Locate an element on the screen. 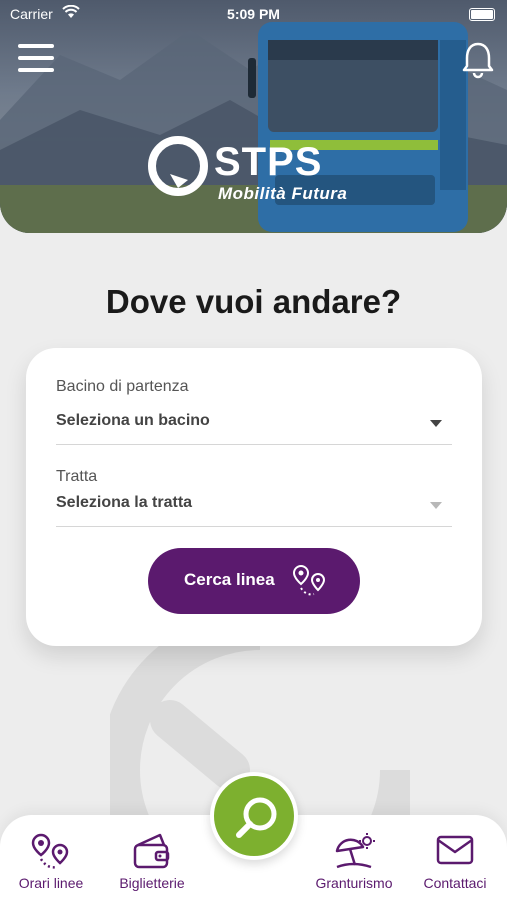 The width and height of the screenshot is (507, 900). bacino-select-value: Seleziona un bacino is located at coordinates (133, 420).